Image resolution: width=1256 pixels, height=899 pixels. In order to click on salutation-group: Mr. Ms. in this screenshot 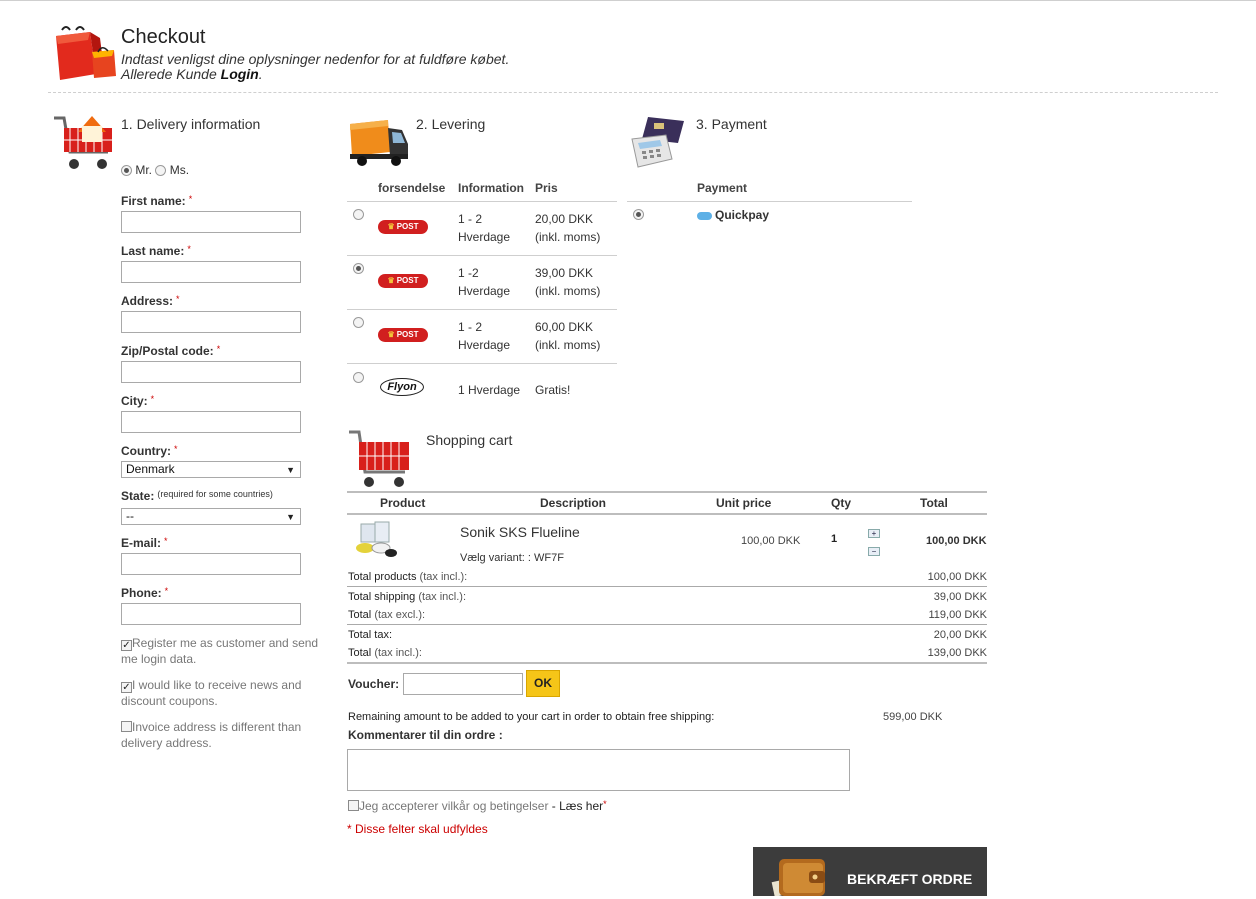, I will do `click(155, 170)`.